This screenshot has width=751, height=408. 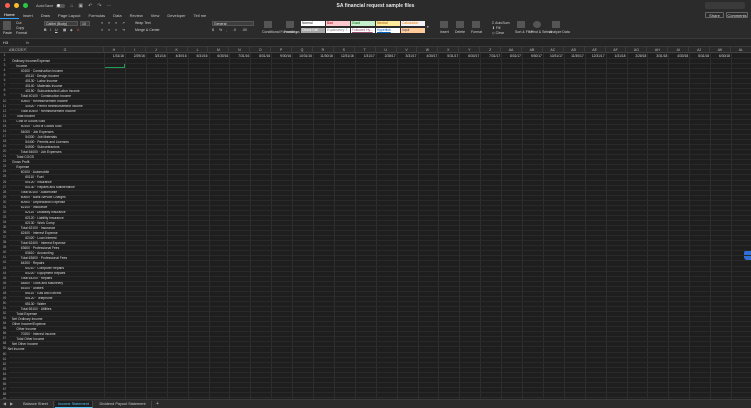 I want to click on style-good: Good, so click(x=363, y=23).